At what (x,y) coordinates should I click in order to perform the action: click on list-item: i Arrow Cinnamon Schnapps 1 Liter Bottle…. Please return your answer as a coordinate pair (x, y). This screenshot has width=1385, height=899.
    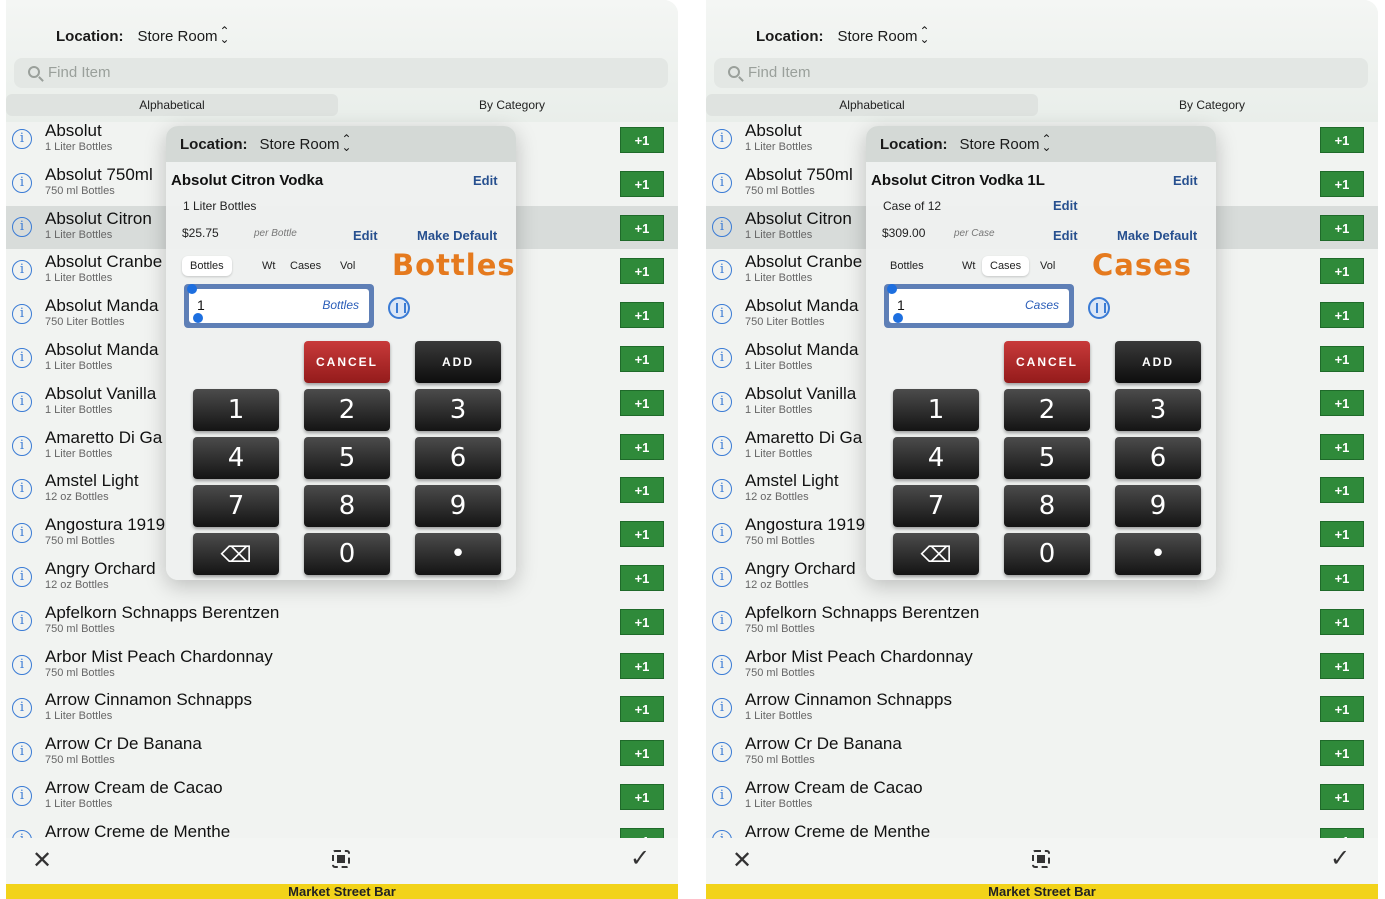
    Looking at the image, I should click on (1042, 709).